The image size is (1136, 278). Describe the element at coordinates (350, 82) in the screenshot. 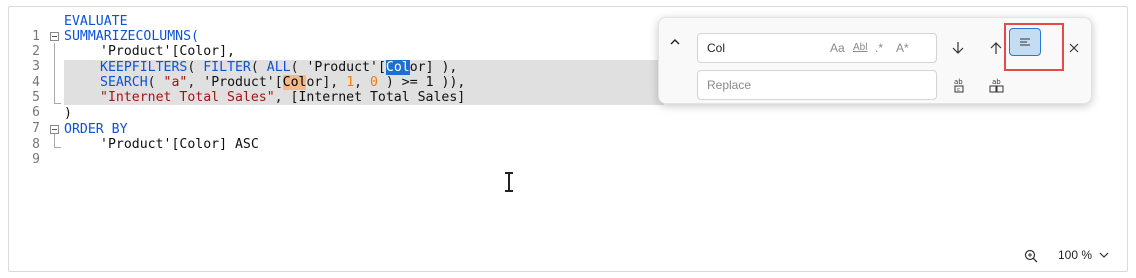

I see `number-literal: 1` at that location.